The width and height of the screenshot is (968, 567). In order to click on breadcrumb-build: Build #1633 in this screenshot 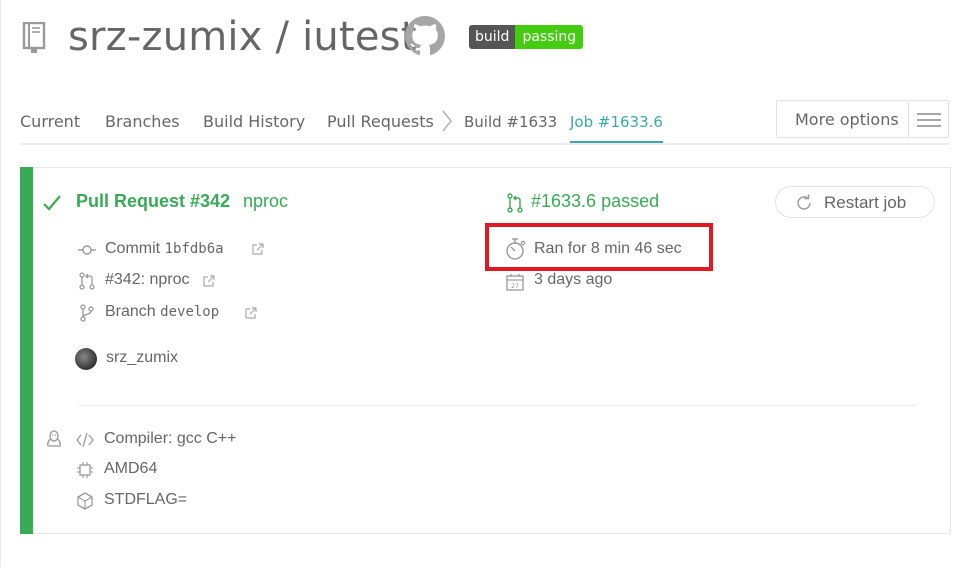, I will do `click(510, 122)`.